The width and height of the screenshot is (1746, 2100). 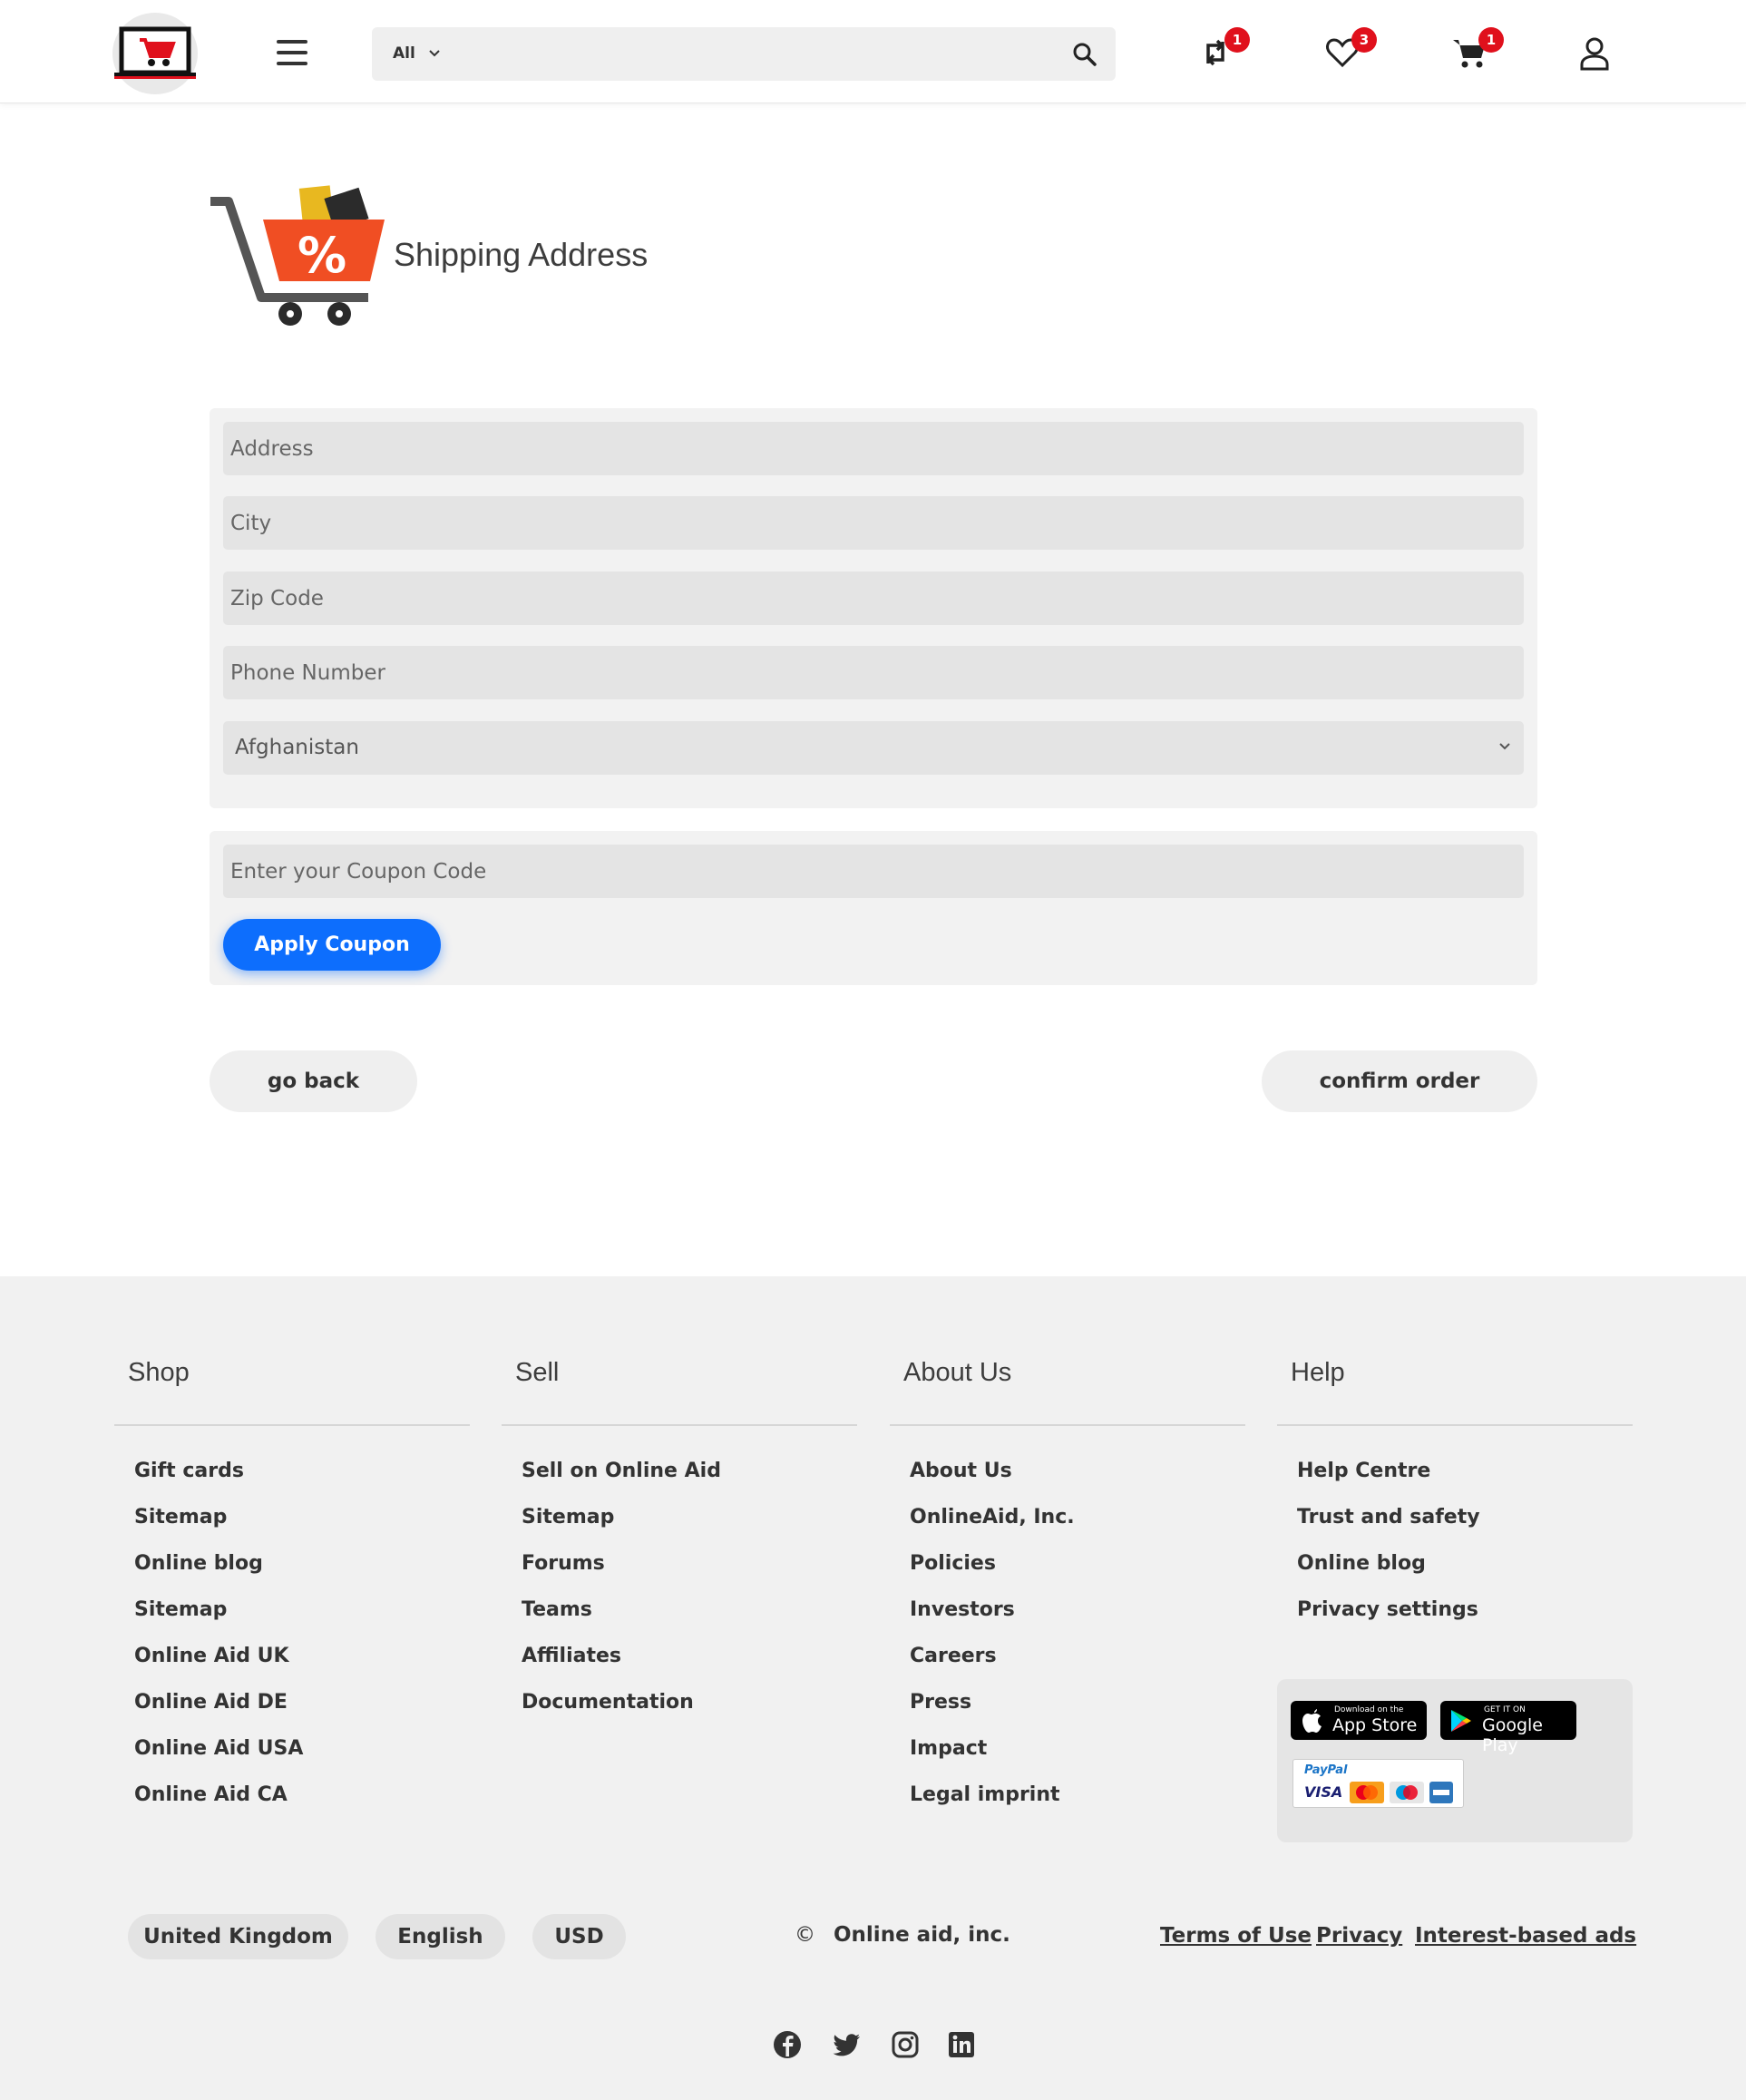 I want to click on language-selector: English, so click(x=441, y=1937).